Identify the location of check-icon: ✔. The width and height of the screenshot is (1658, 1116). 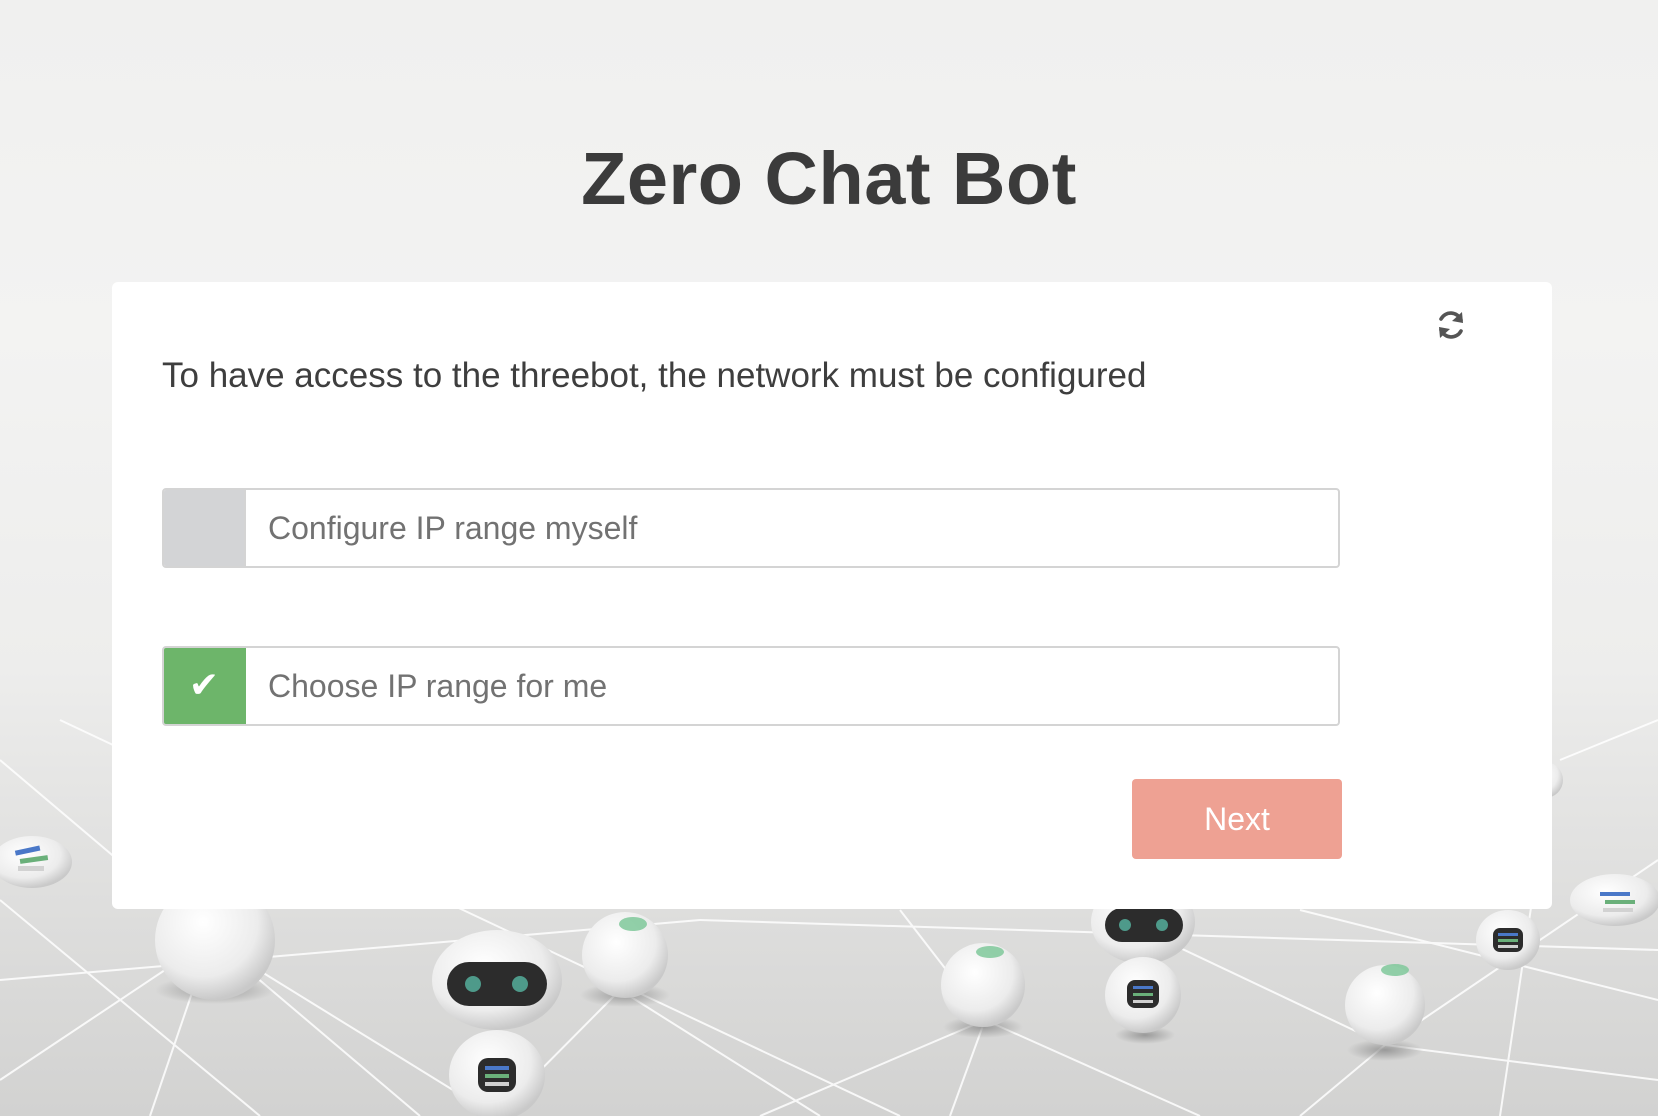
(204, 685).